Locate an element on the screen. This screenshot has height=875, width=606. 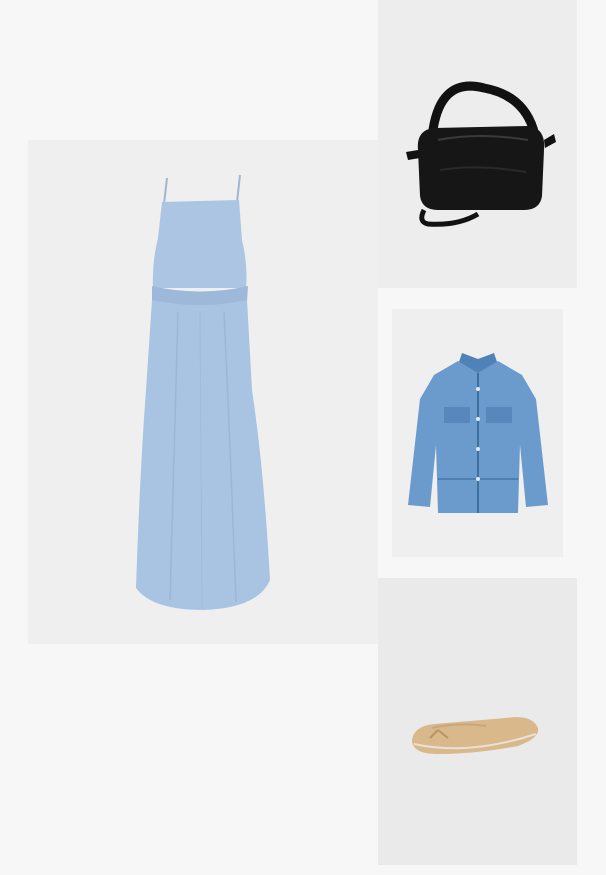
dress-icon is located at coordinates (203, 392).